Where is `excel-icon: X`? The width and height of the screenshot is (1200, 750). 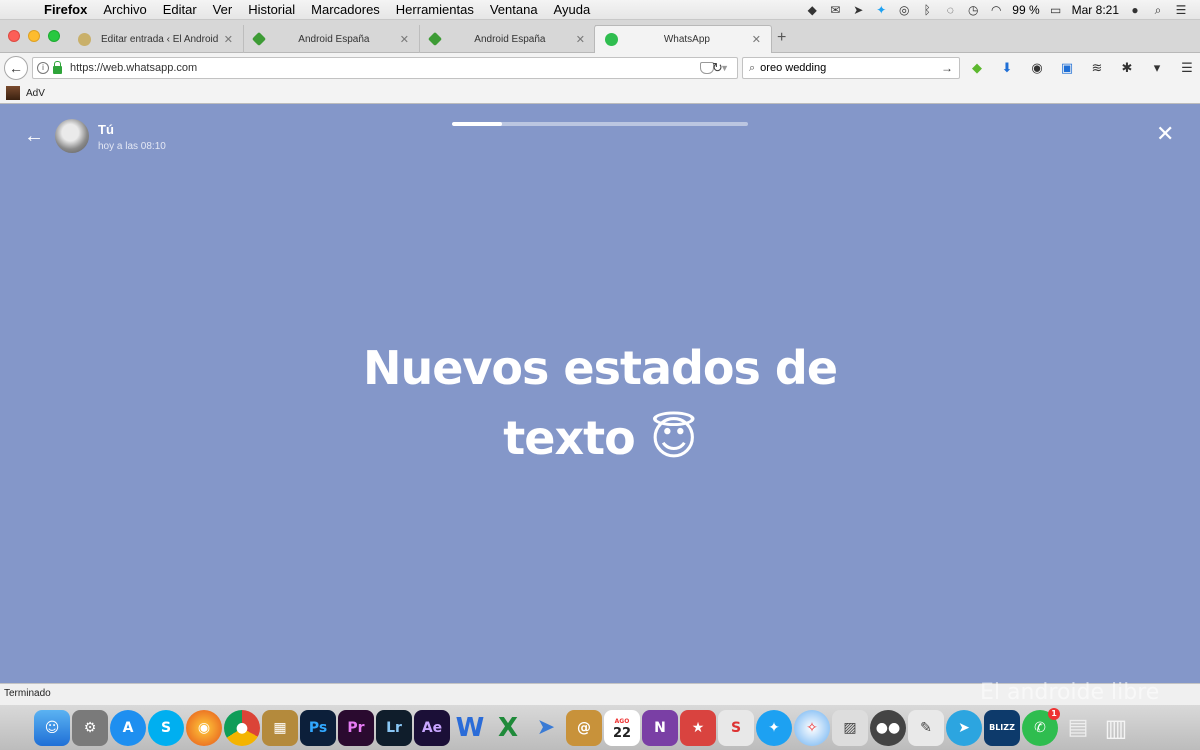
excel-icon: X is located at coordinates (508, 728).